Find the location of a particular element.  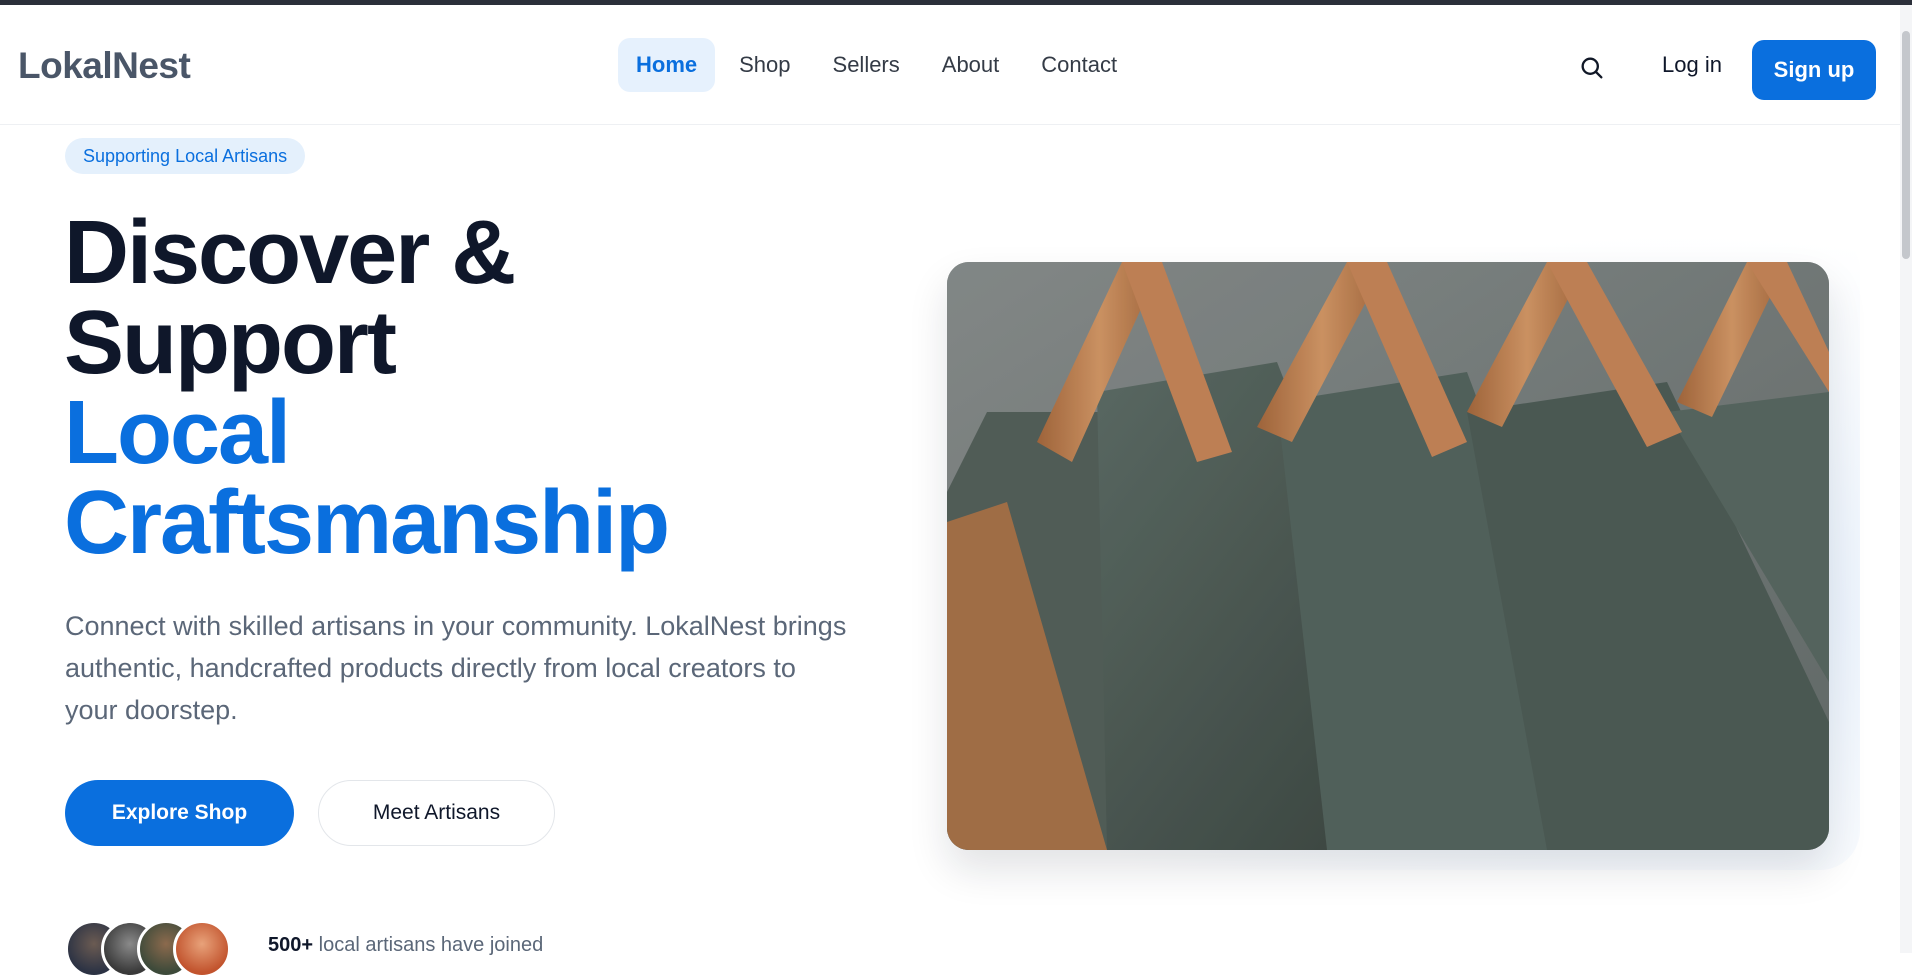

headline-line-3: Local is located at coordinates (177, 433).